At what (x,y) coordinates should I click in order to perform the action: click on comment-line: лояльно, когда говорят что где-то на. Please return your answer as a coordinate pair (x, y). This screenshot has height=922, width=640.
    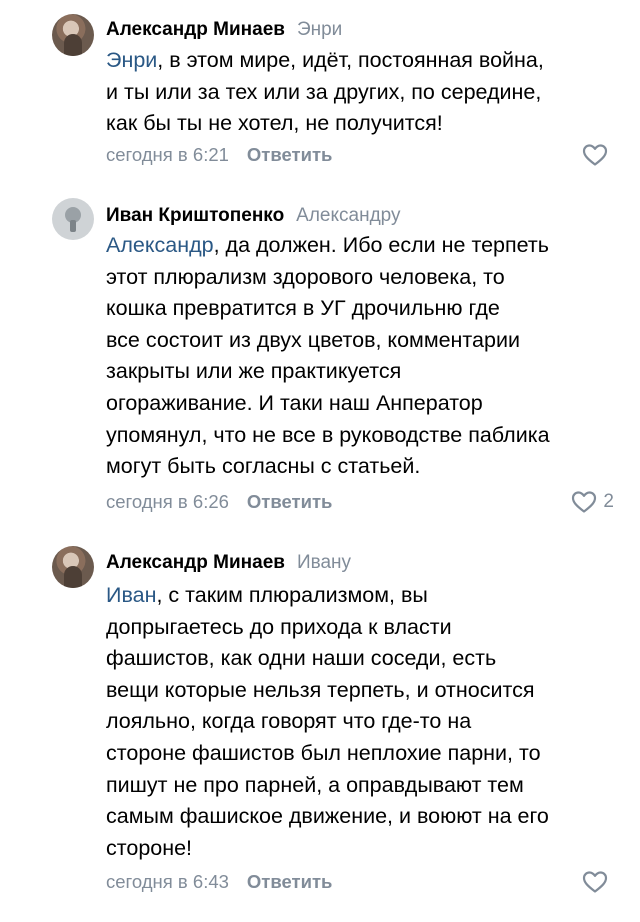
    Looking at the image, I should click on (289, 721).